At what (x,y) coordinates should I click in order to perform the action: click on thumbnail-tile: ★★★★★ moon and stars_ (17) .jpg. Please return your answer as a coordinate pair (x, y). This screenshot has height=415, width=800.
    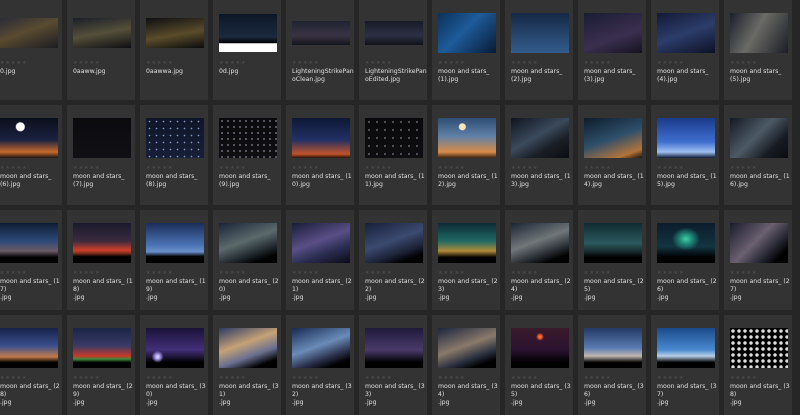
    Looking at the image, I should click on (31, 260).